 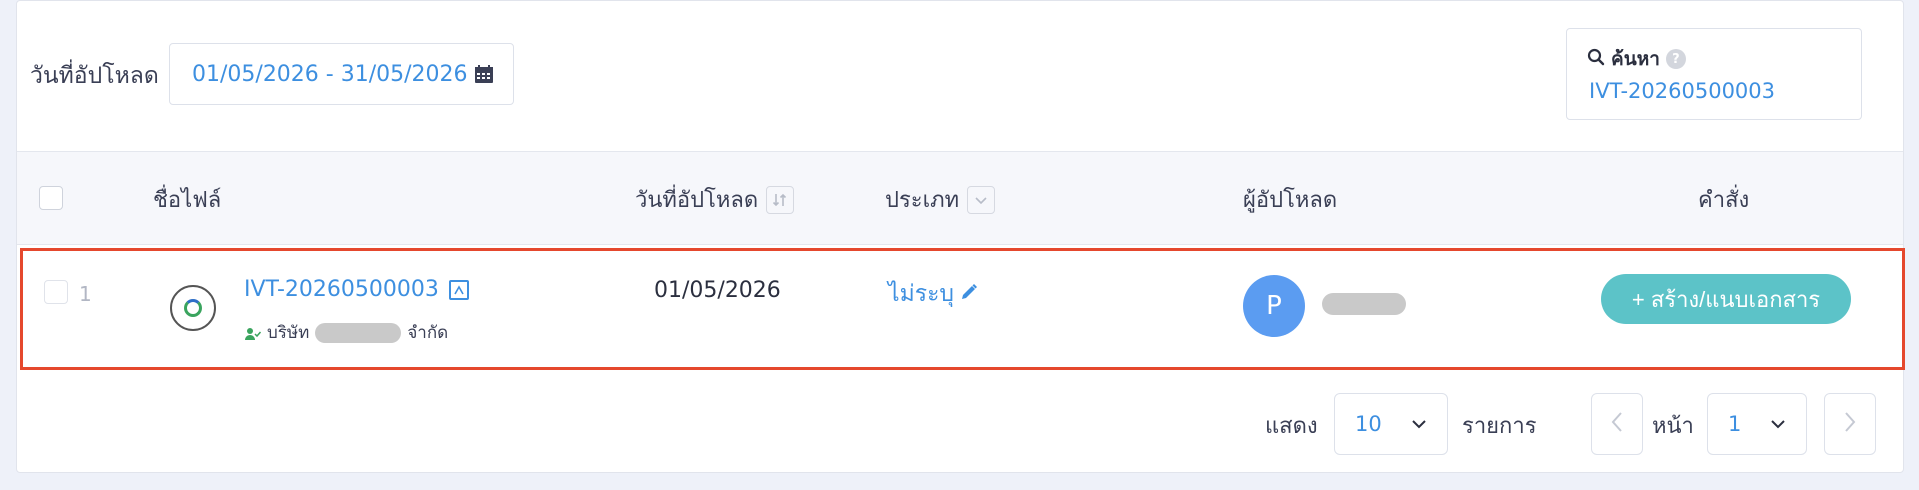 What do you see at coordinates (1291, 426) in the screenshot?
I see `show-label: แสดง` at bounding box center [1291, 426].